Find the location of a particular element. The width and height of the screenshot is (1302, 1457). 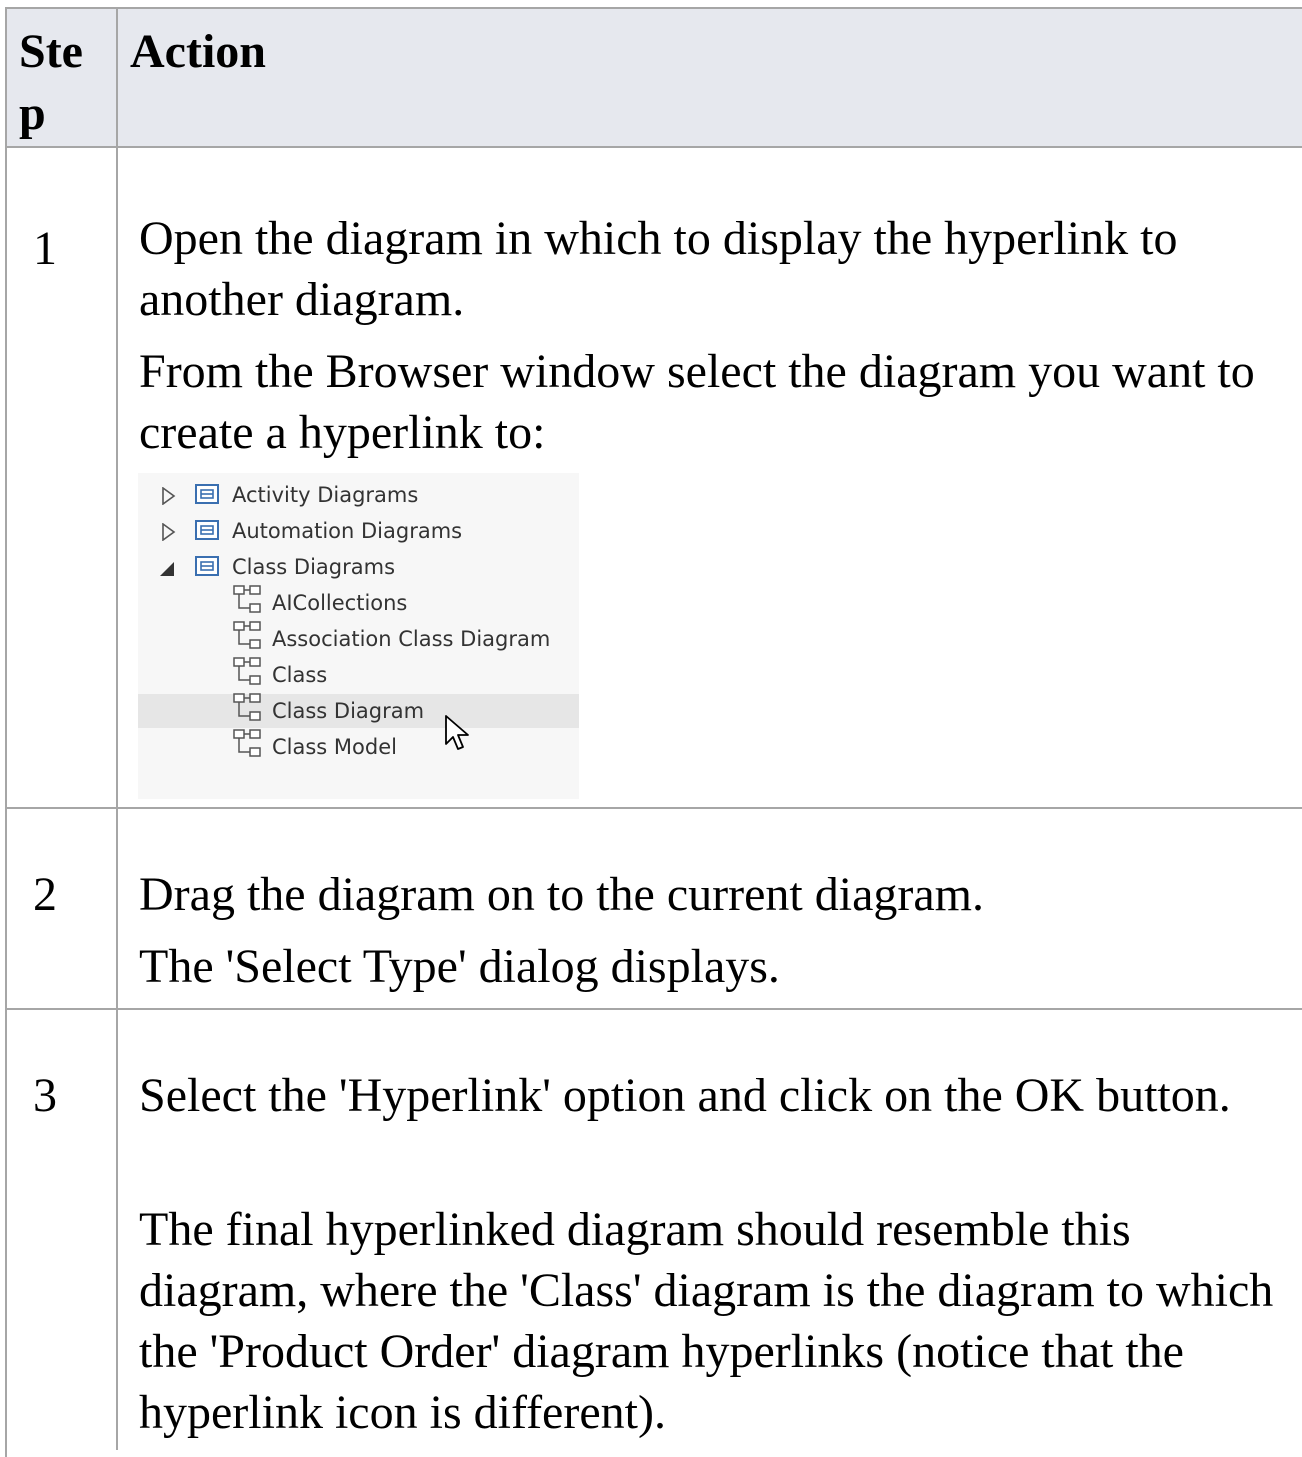

tree-item-class: Class is located at coordinates (299, 675).